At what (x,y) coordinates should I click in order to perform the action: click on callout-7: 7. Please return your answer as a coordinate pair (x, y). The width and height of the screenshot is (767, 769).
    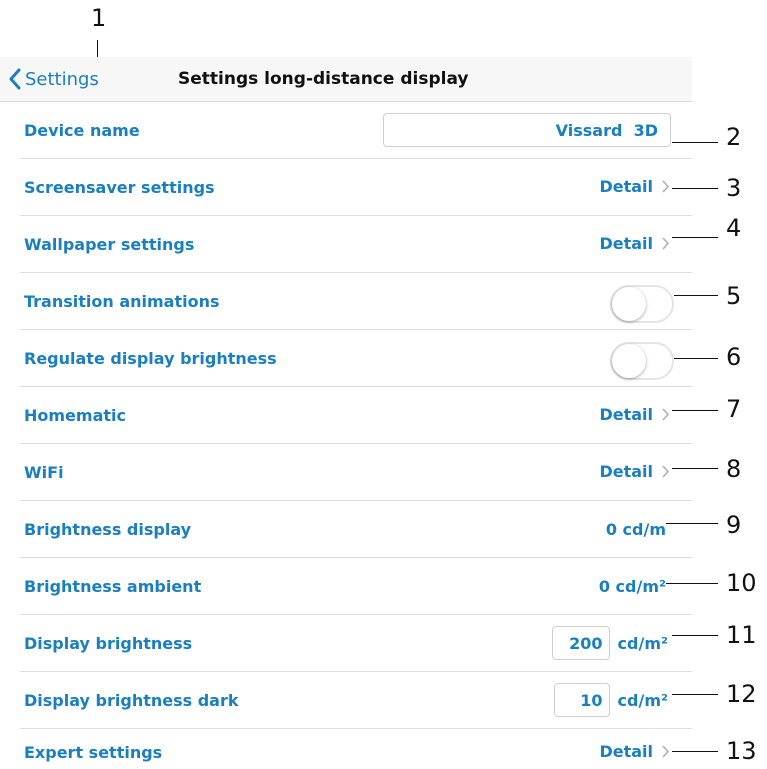
    Looking at the image, I should click on (734, 409).